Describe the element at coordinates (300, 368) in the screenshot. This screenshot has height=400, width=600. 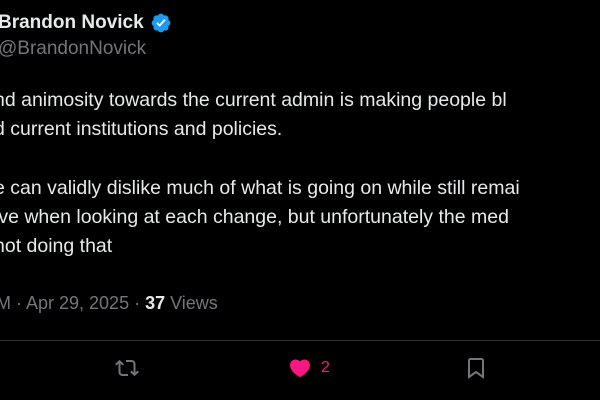
I see `heart-filled-icon` at that location.